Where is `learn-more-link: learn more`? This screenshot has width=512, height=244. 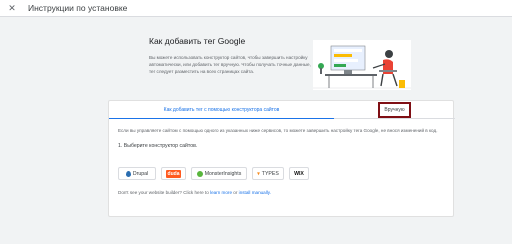 learn-more-link: learn more is located at coordinates (221, 192).